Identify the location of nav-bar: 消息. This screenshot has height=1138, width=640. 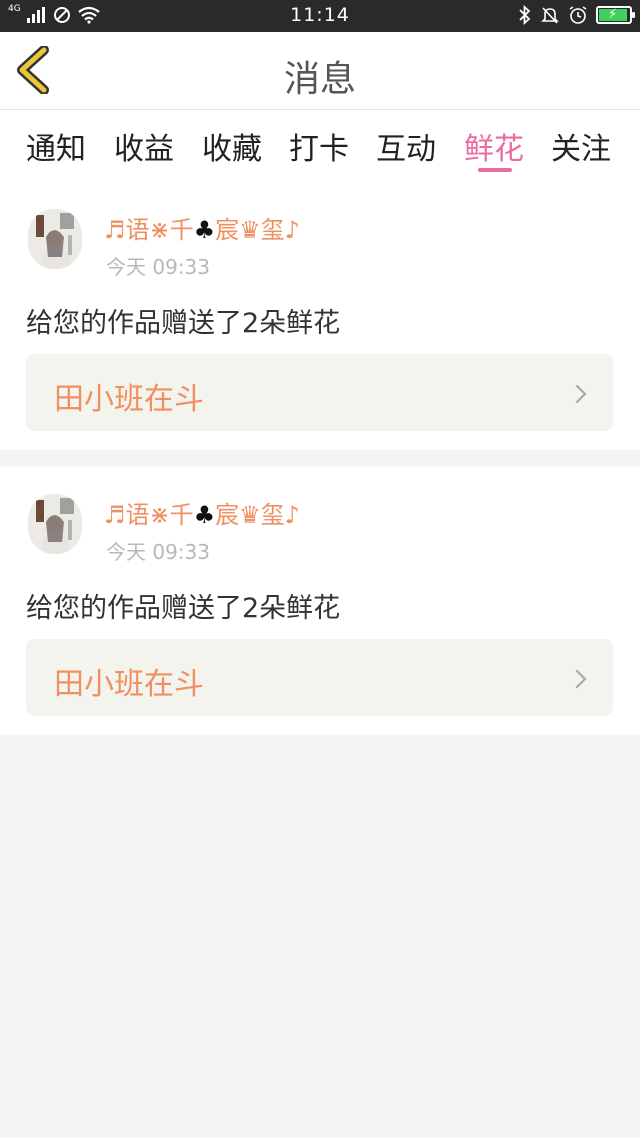
(320, 71).